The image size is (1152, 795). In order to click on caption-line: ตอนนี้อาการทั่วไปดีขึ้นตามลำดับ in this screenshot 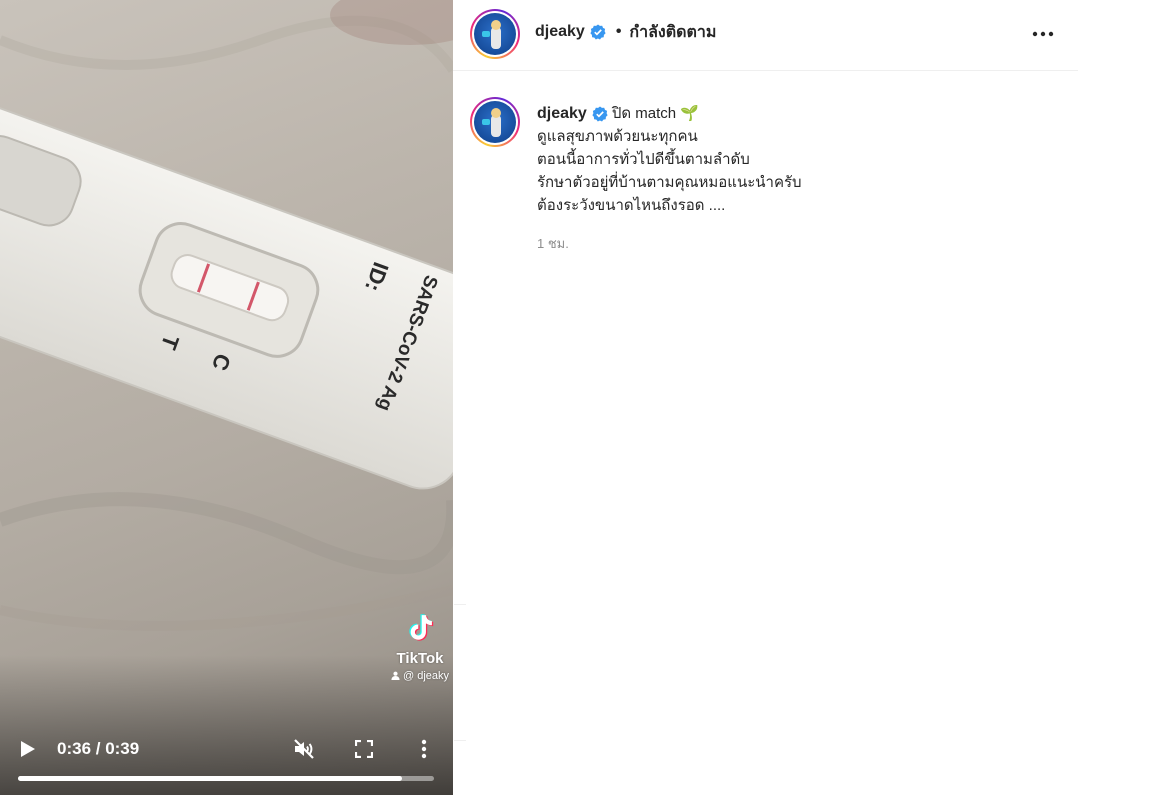, I will do `click(643, 159)`.